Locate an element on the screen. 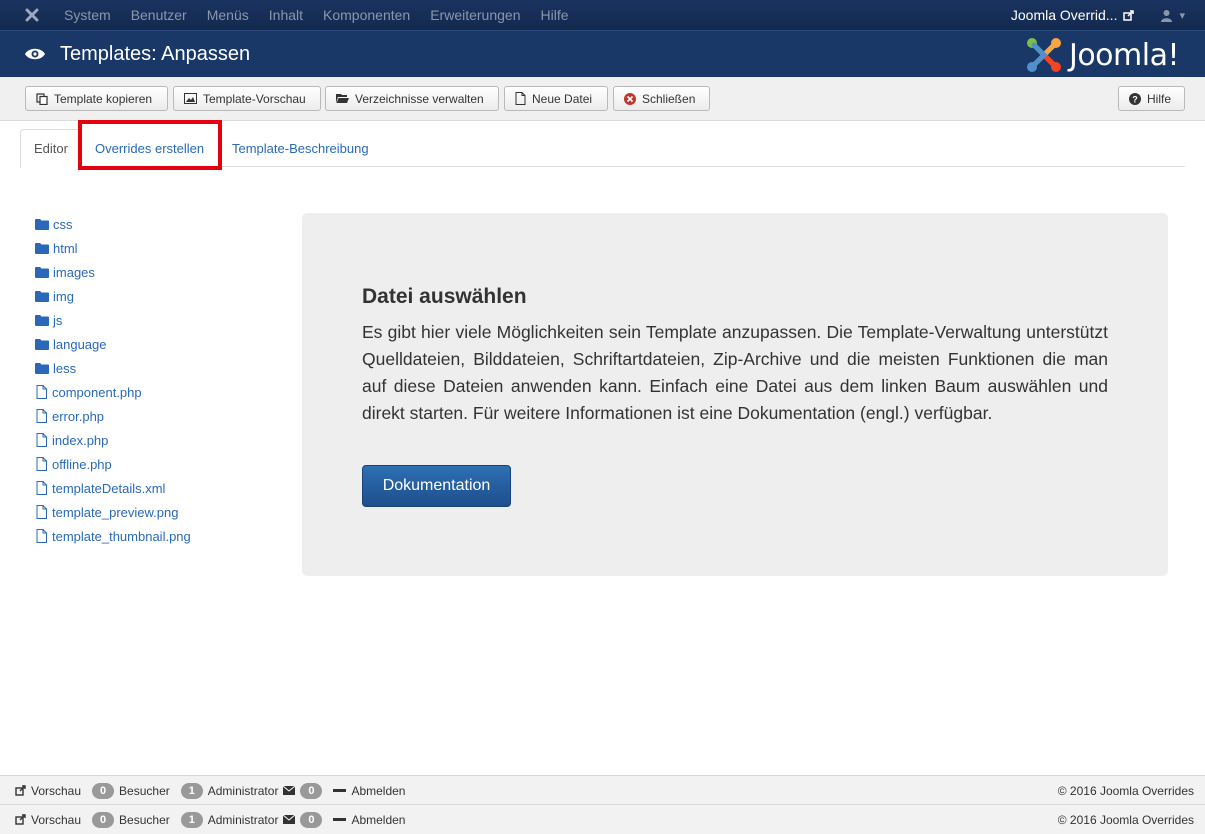 This screenshot has width=1205, height=834. new-file-label: Neue Datei is located at coordinates (562, 98).